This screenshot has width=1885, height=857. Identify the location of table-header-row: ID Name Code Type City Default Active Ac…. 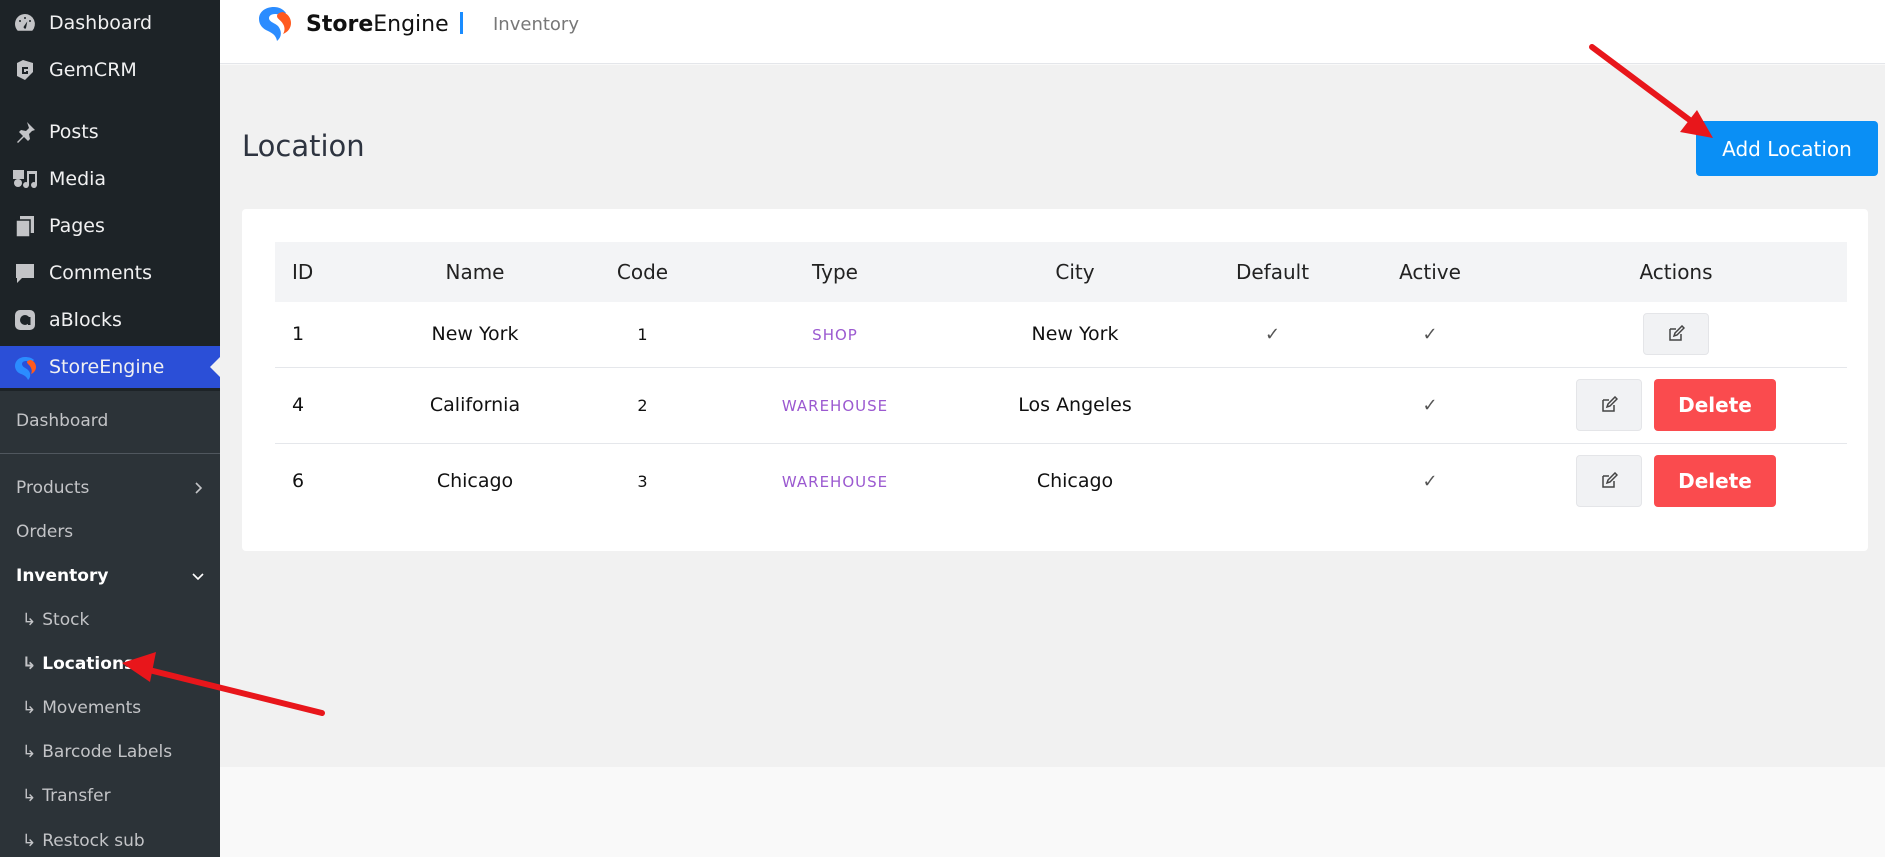
(1061, 272).